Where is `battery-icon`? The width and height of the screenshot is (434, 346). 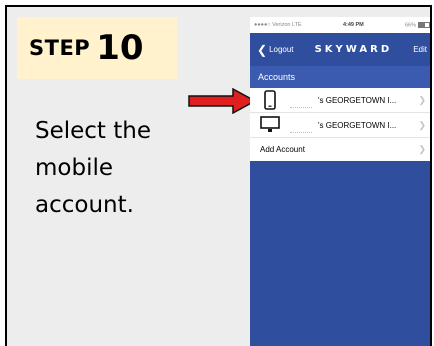
battery-icon is located at coordinates (423, 24).